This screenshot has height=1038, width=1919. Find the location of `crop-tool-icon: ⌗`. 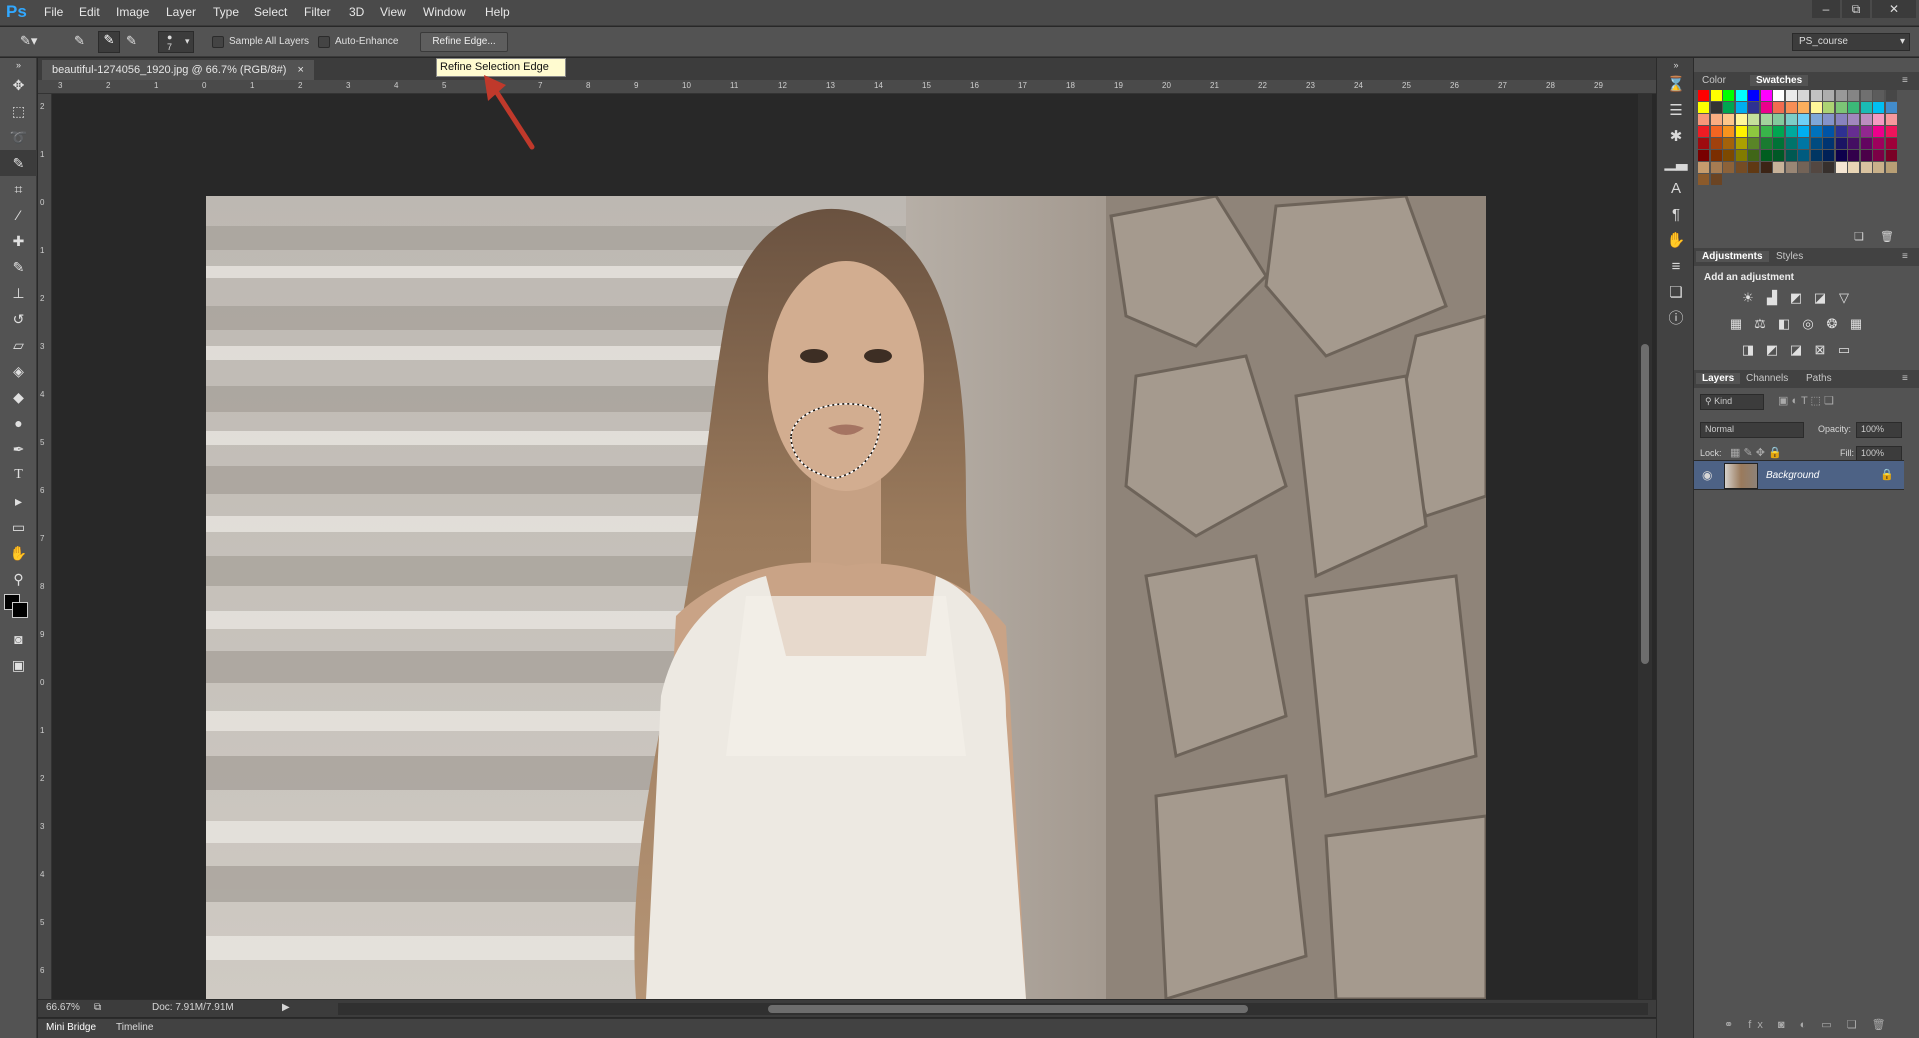

crop-tool-icon: ⌗ is located at coordinates (18, 189).